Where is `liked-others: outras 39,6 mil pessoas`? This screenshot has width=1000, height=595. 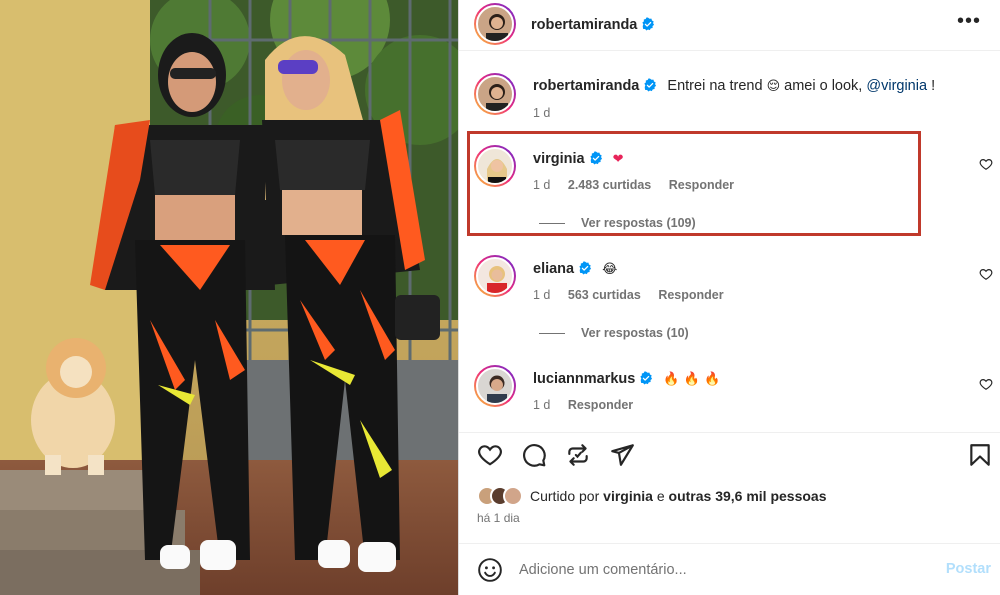
liked-others: outras 39,6 mil pessoas is located at coordinates (748, 496).